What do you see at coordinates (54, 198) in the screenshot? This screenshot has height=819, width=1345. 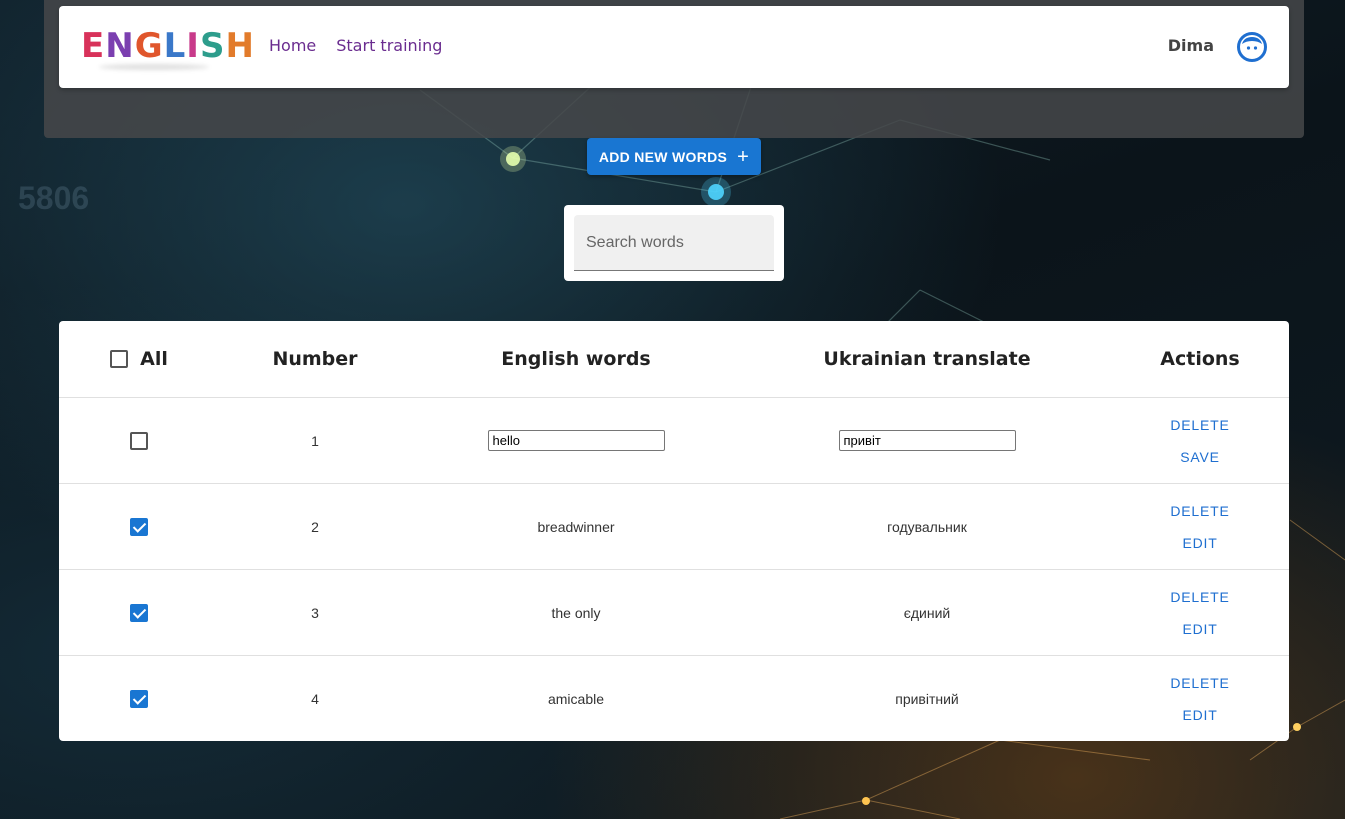 I see `background-number: 5806` at bounding box center [54, 198].